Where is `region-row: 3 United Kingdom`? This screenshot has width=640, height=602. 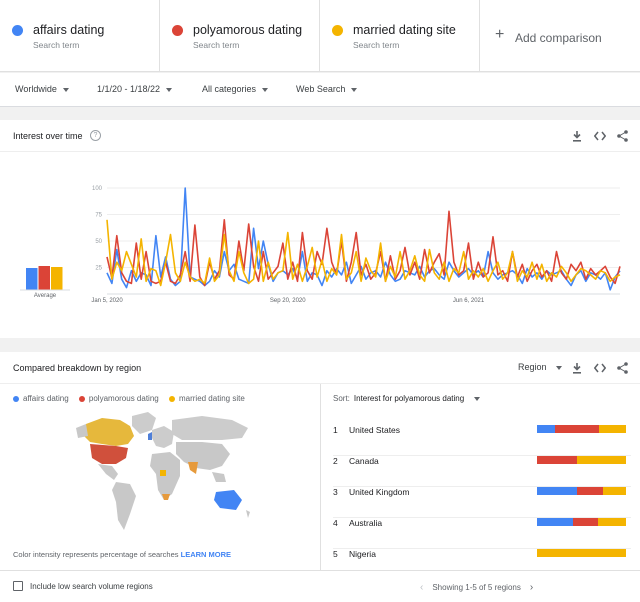
region-row: 3 United Kingdom is located at coordinates (482, 502).